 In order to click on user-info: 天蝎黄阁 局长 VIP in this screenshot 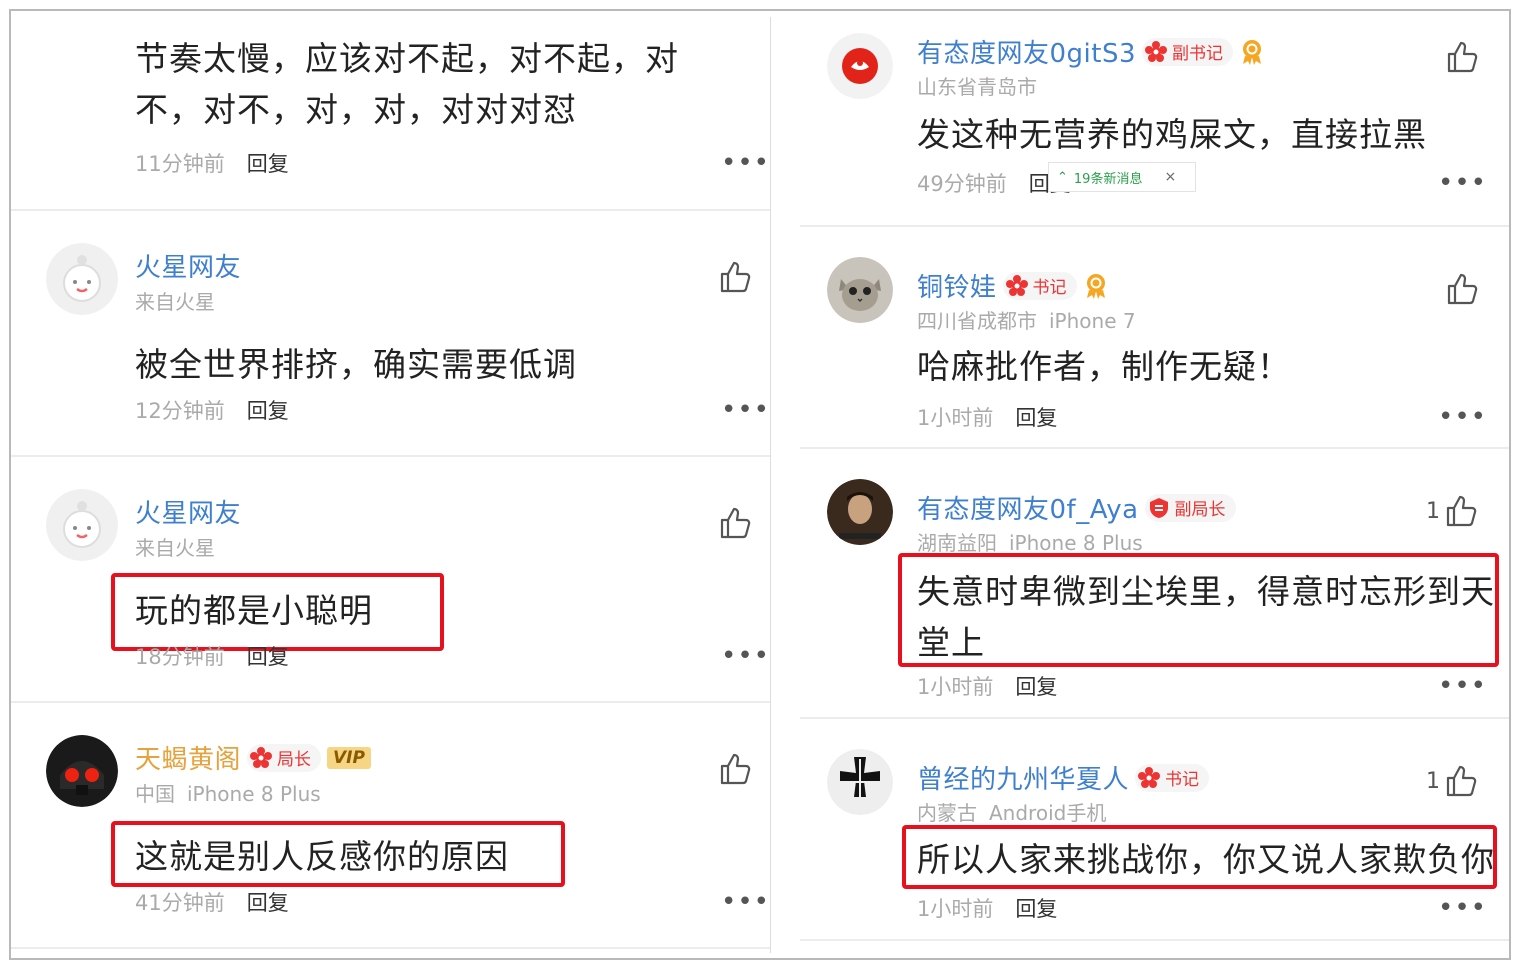, I will do `click(253, 757)`.